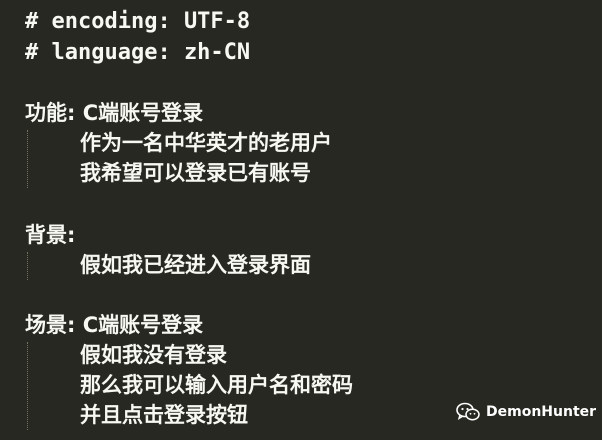 Image resolution: width=602 pixels, height=440 pixels. I want to click on scenario-step-line: 假如我没有登录, so click(153, 355).